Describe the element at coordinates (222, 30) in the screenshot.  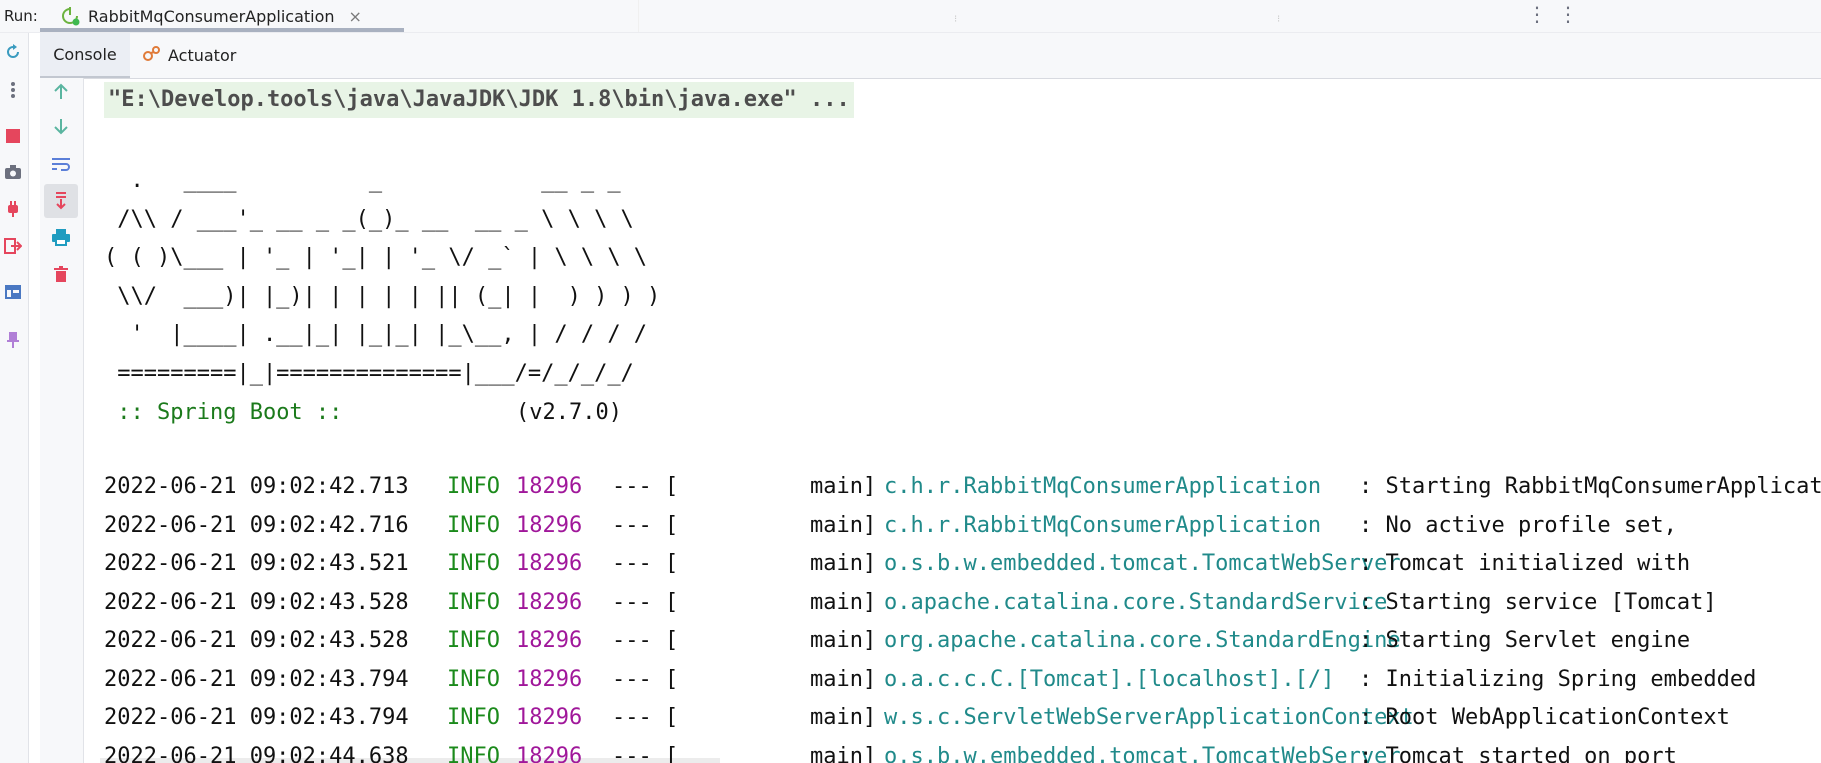
I see `active-tab-indicator` at that location.